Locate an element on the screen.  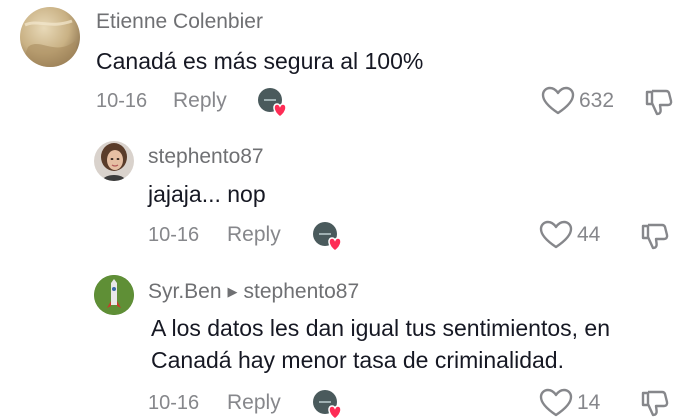
like-button: 44 is located at coordinates (569, 235).